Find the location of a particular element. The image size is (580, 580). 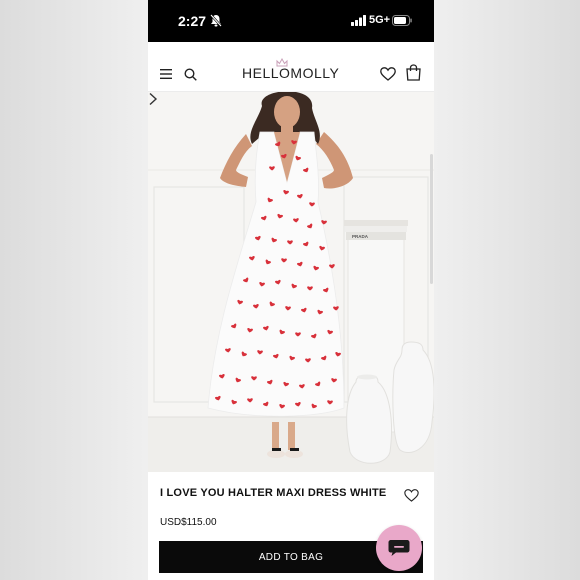

product-title: I LOVE YOU HALTER MAXI DRESS WHITE is located at coordinates (273, 493).